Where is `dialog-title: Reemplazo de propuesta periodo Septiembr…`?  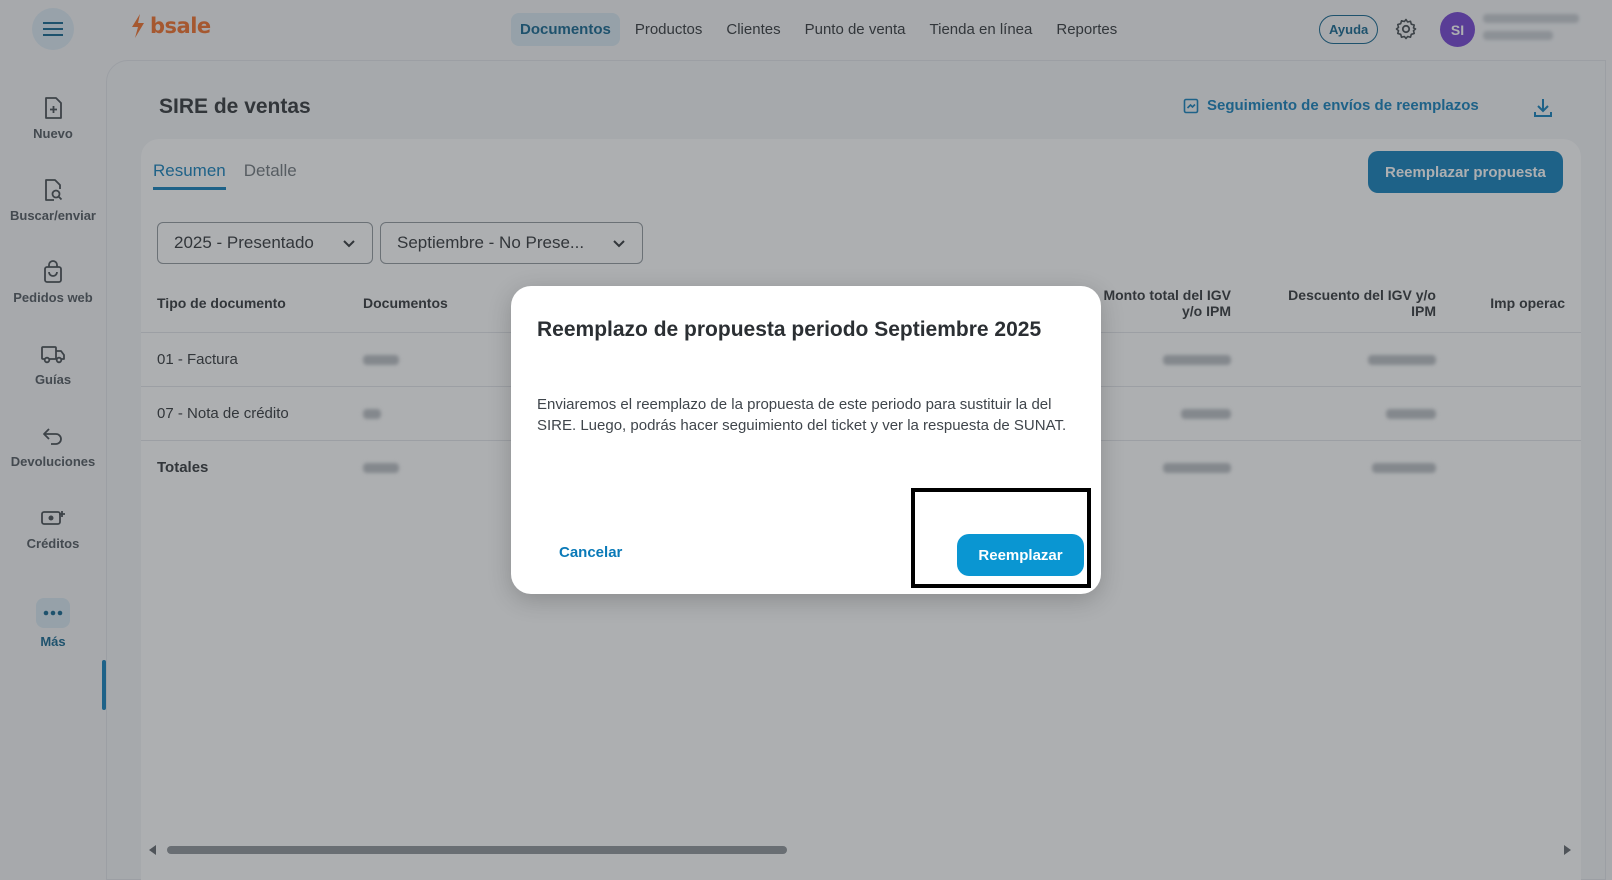
dialog-title: Reemplazo de propuesta periodo Septiembr… is located at coordinates (789, 329).